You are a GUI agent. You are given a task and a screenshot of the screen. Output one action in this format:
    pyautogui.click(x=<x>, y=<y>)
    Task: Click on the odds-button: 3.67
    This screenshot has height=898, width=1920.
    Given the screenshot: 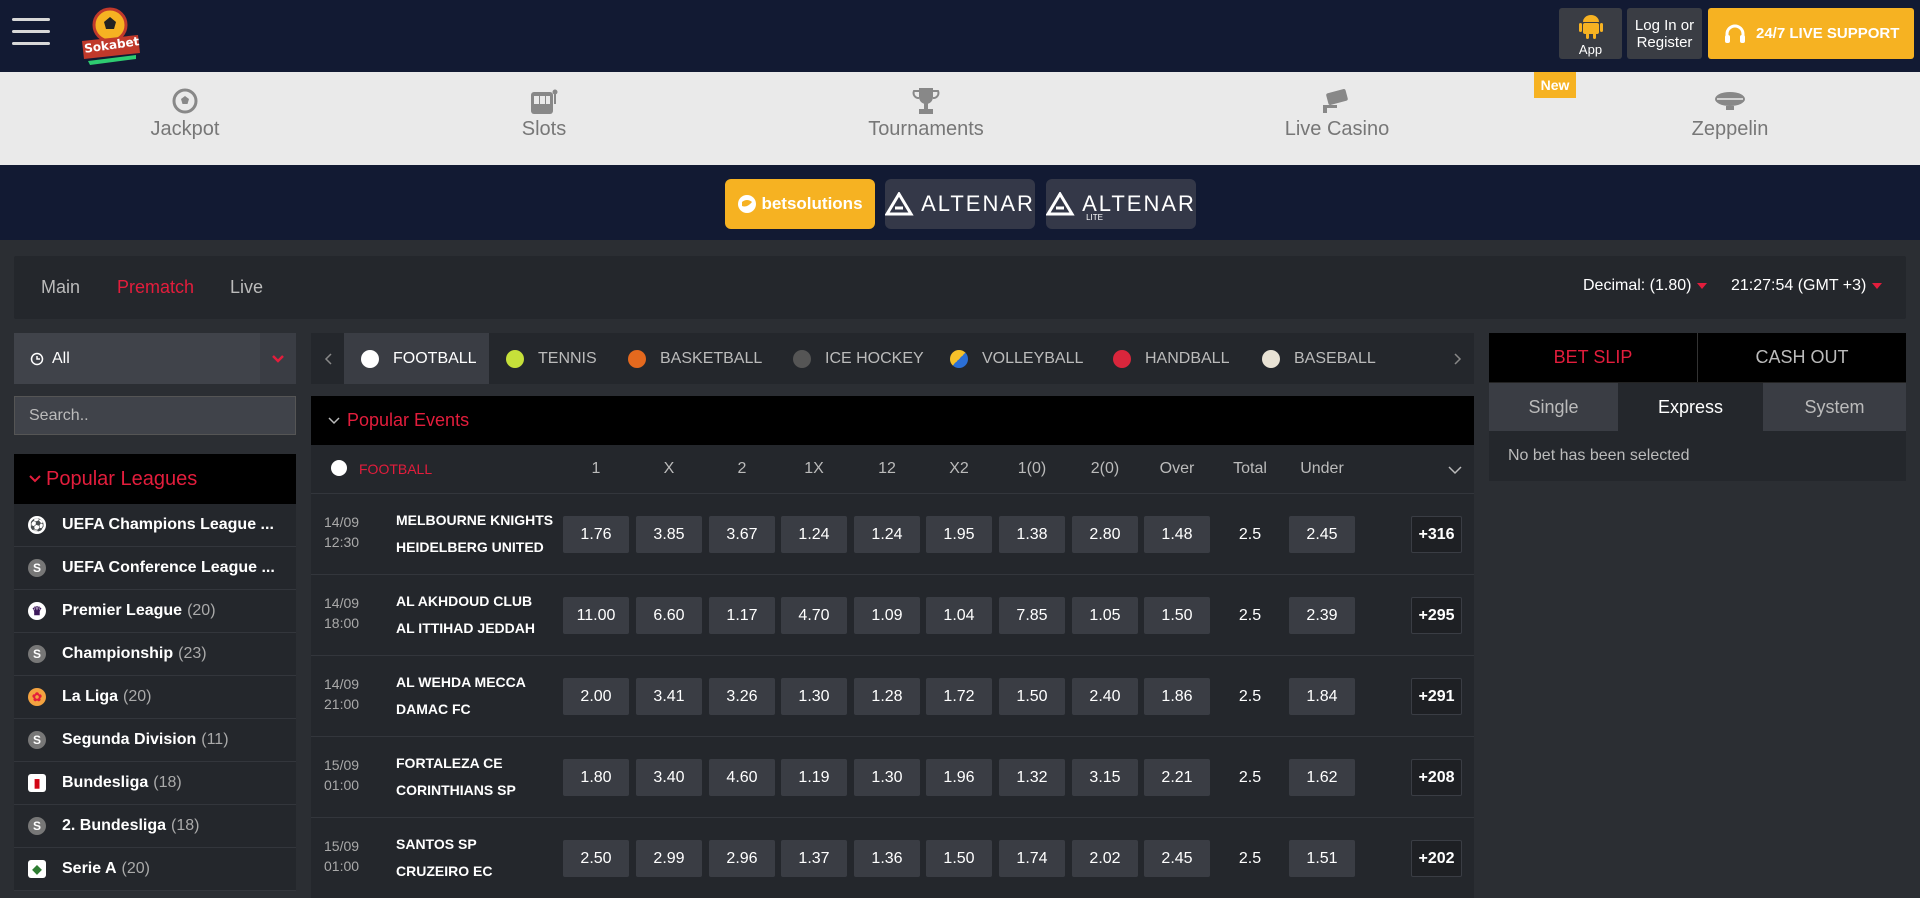 What is the action you would take?
    pyautogui.click(x=742, y=534)
    